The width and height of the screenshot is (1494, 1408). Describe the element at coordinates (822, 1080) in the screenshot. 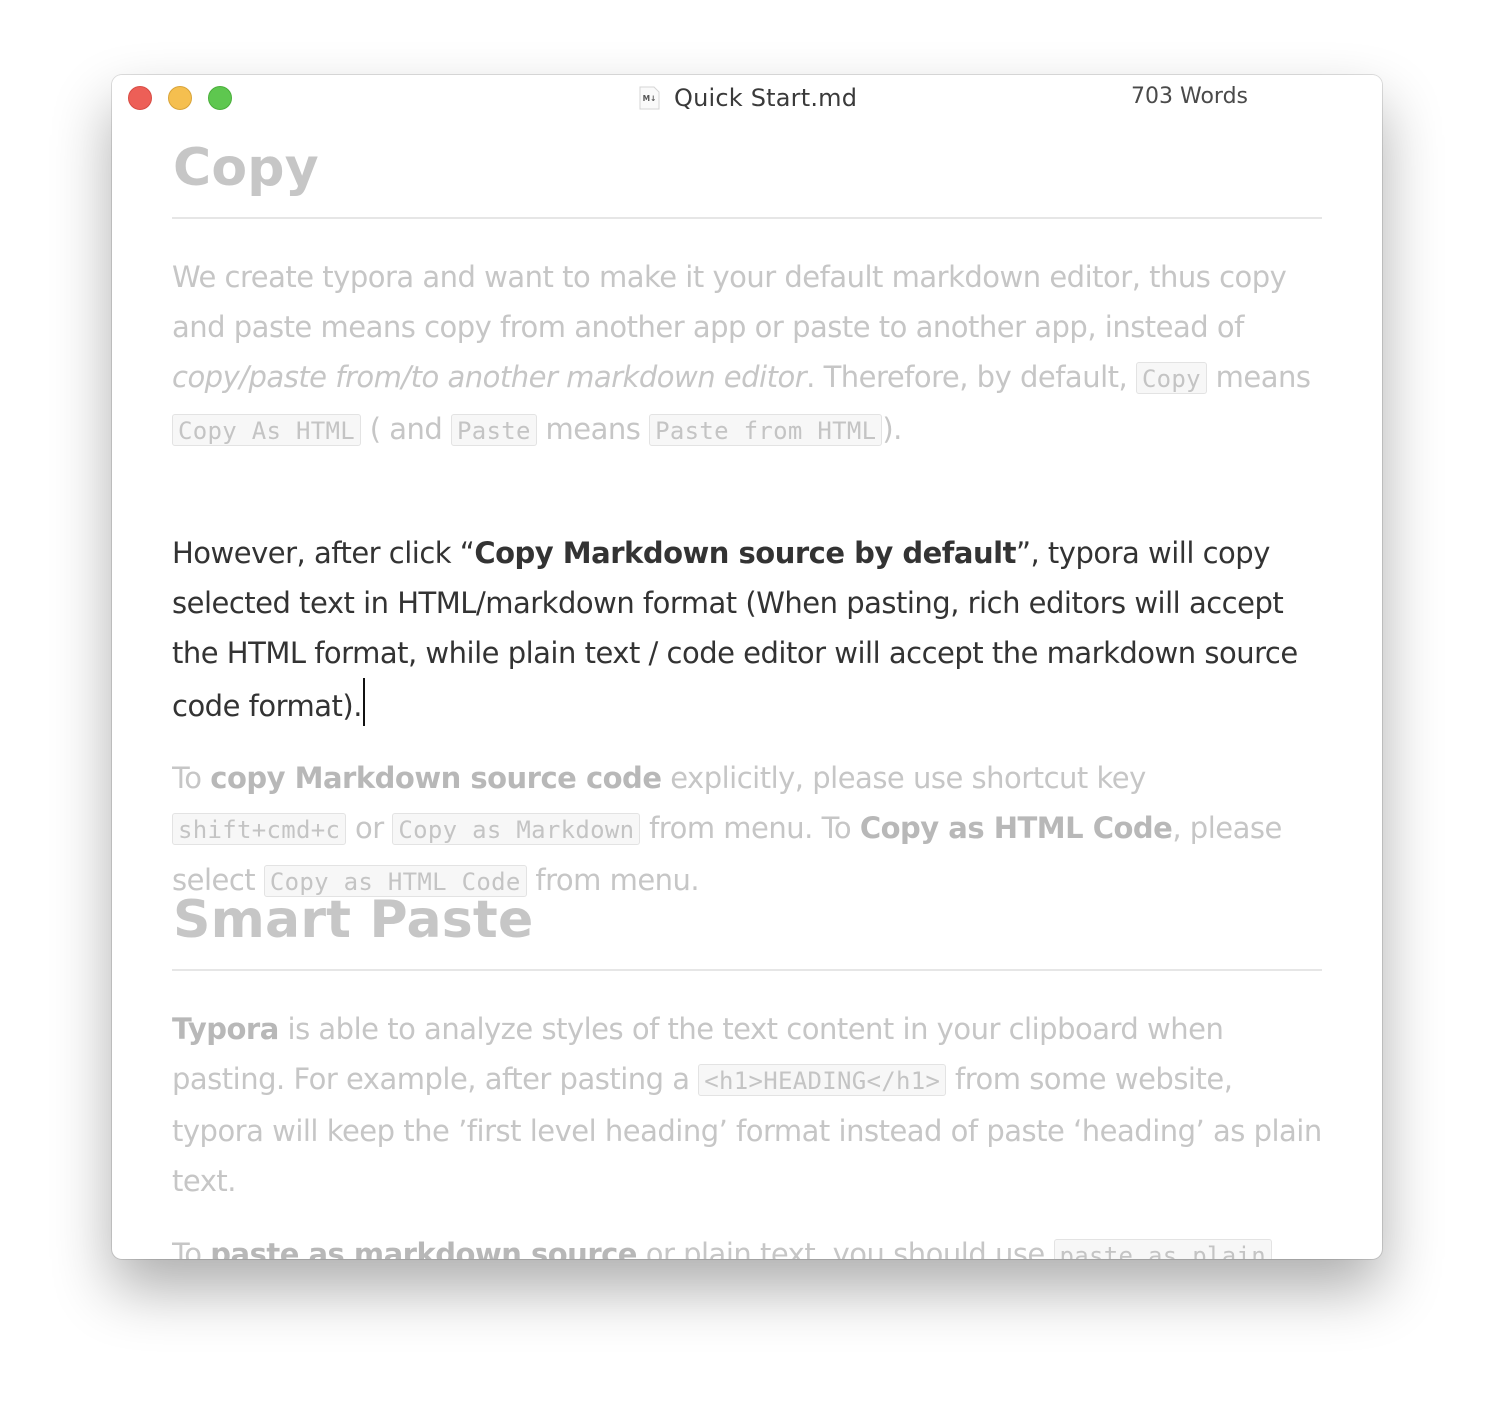

I see `inline-code: <h1>HEADING</h1>` at that location.